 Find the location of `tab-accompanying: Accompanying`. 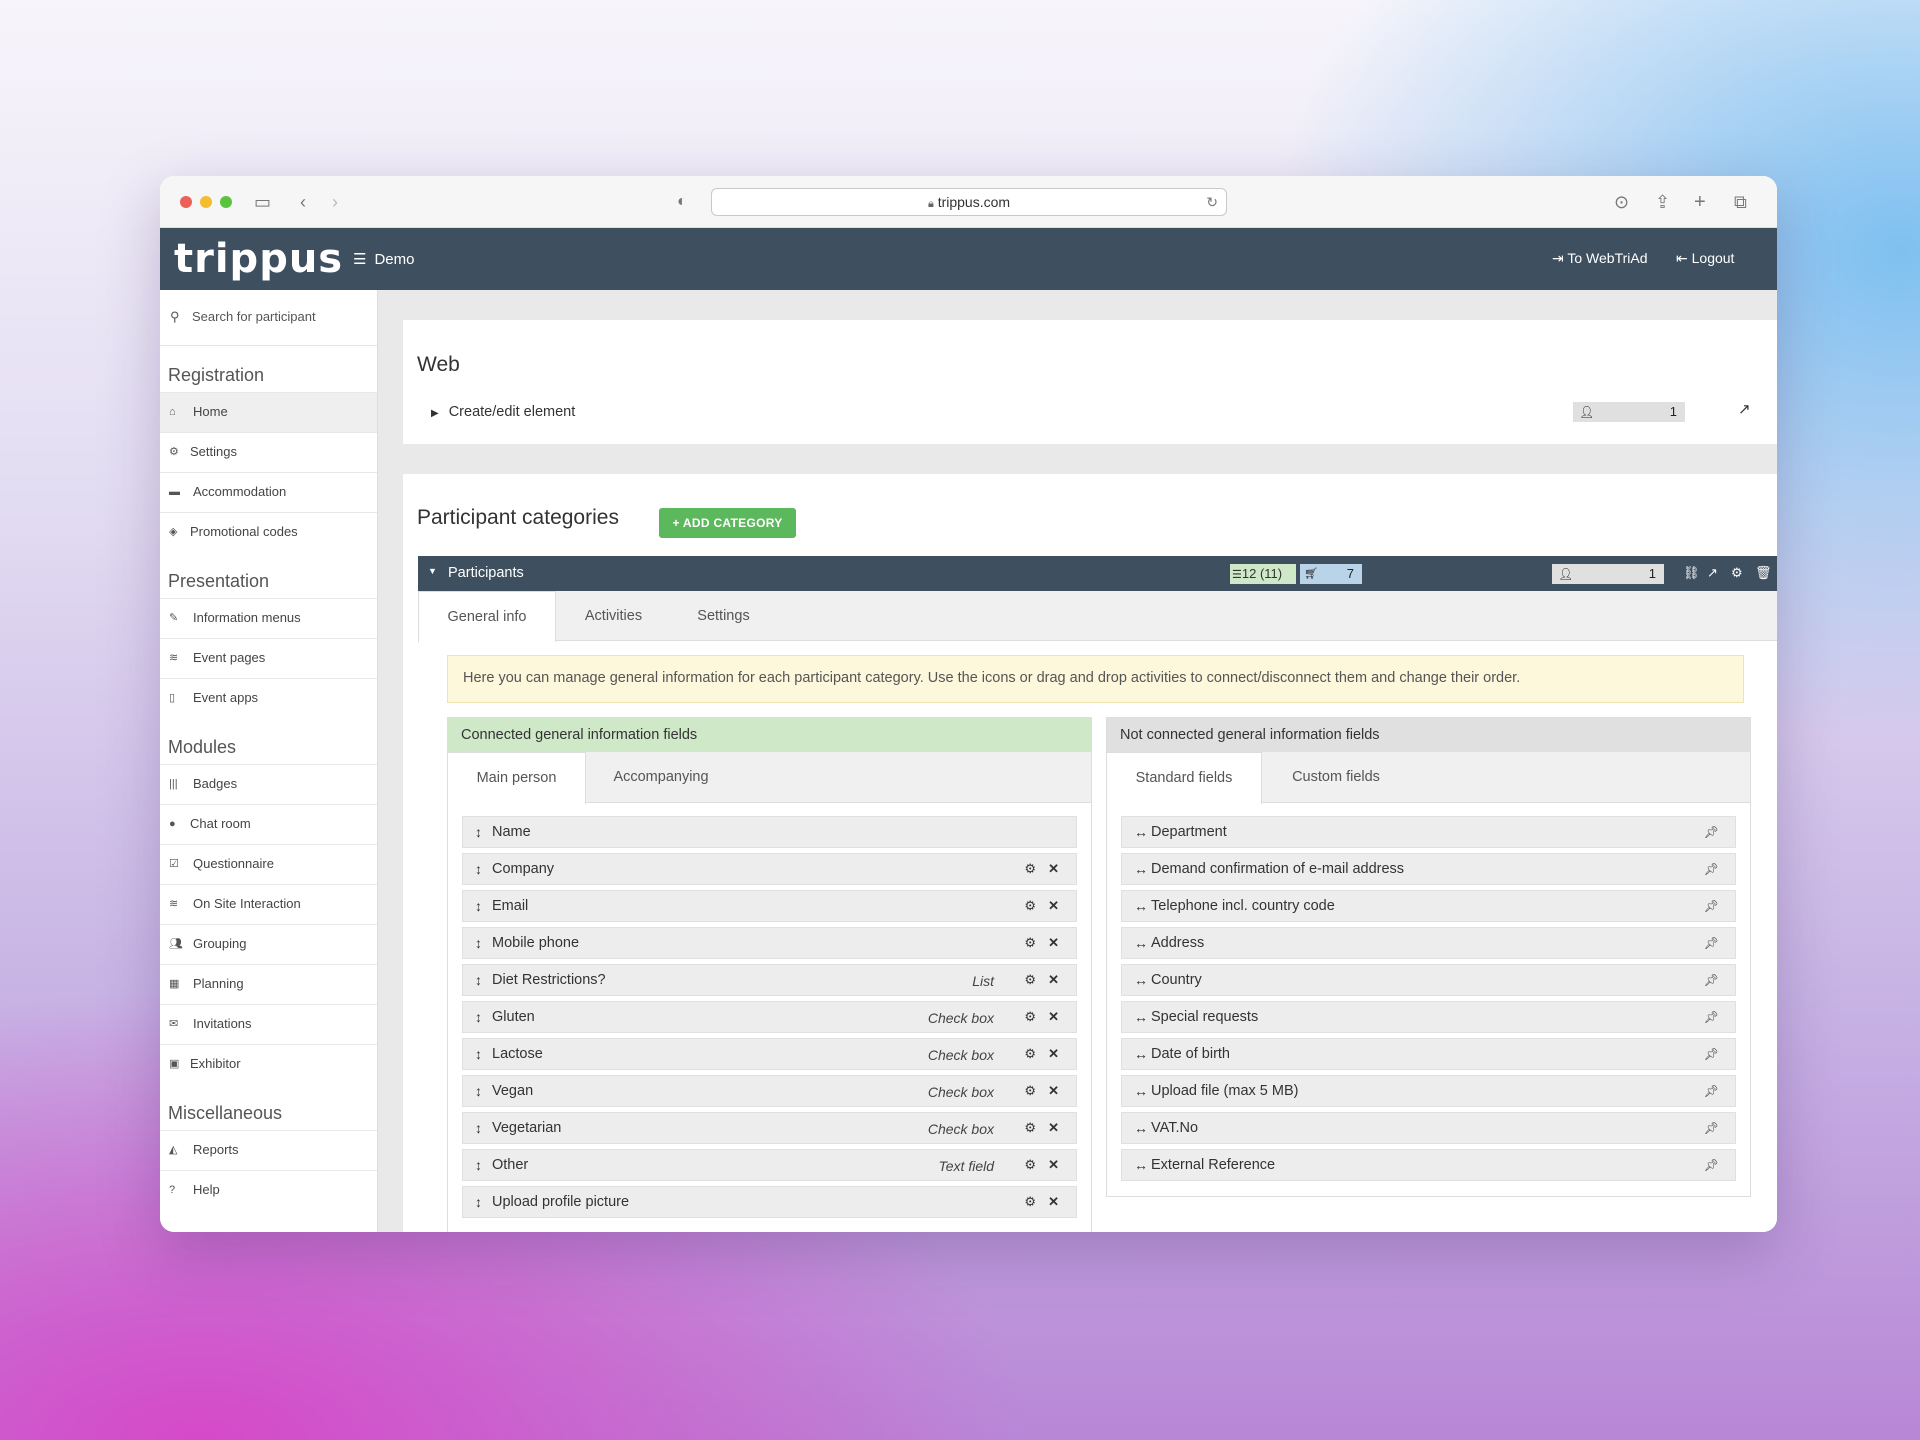

tab-accompanying: Accompanying is located at coordinates (661, 777).